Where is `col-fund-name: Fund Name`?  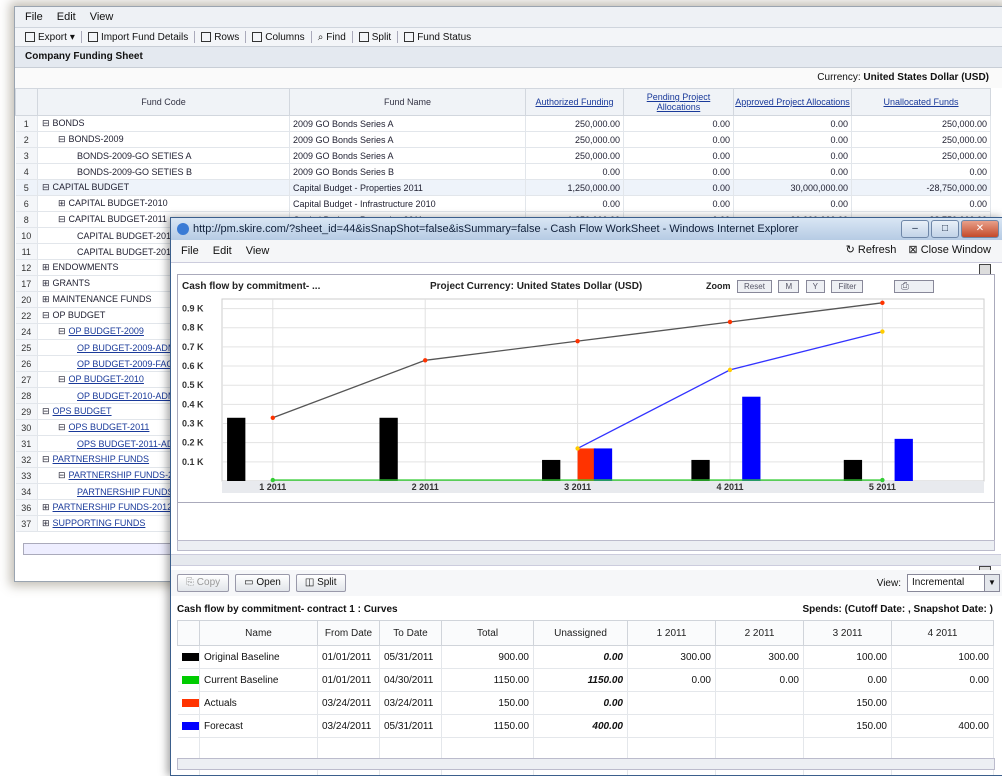
col-fund-name: Fund Name is located at coordinates (408, 102).